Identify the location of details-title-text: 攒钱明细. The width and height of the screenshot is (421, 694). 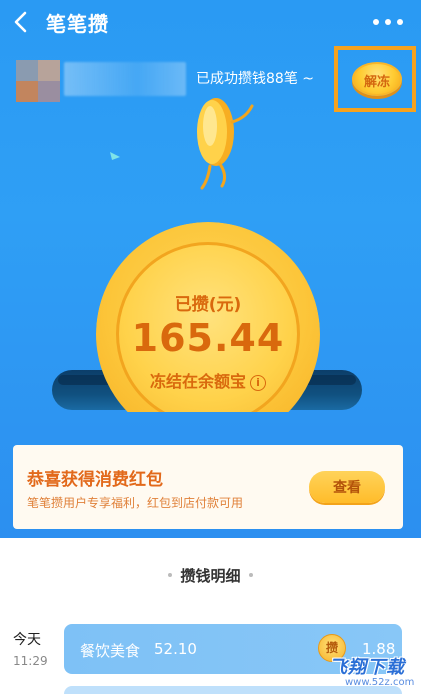
(210, 576).